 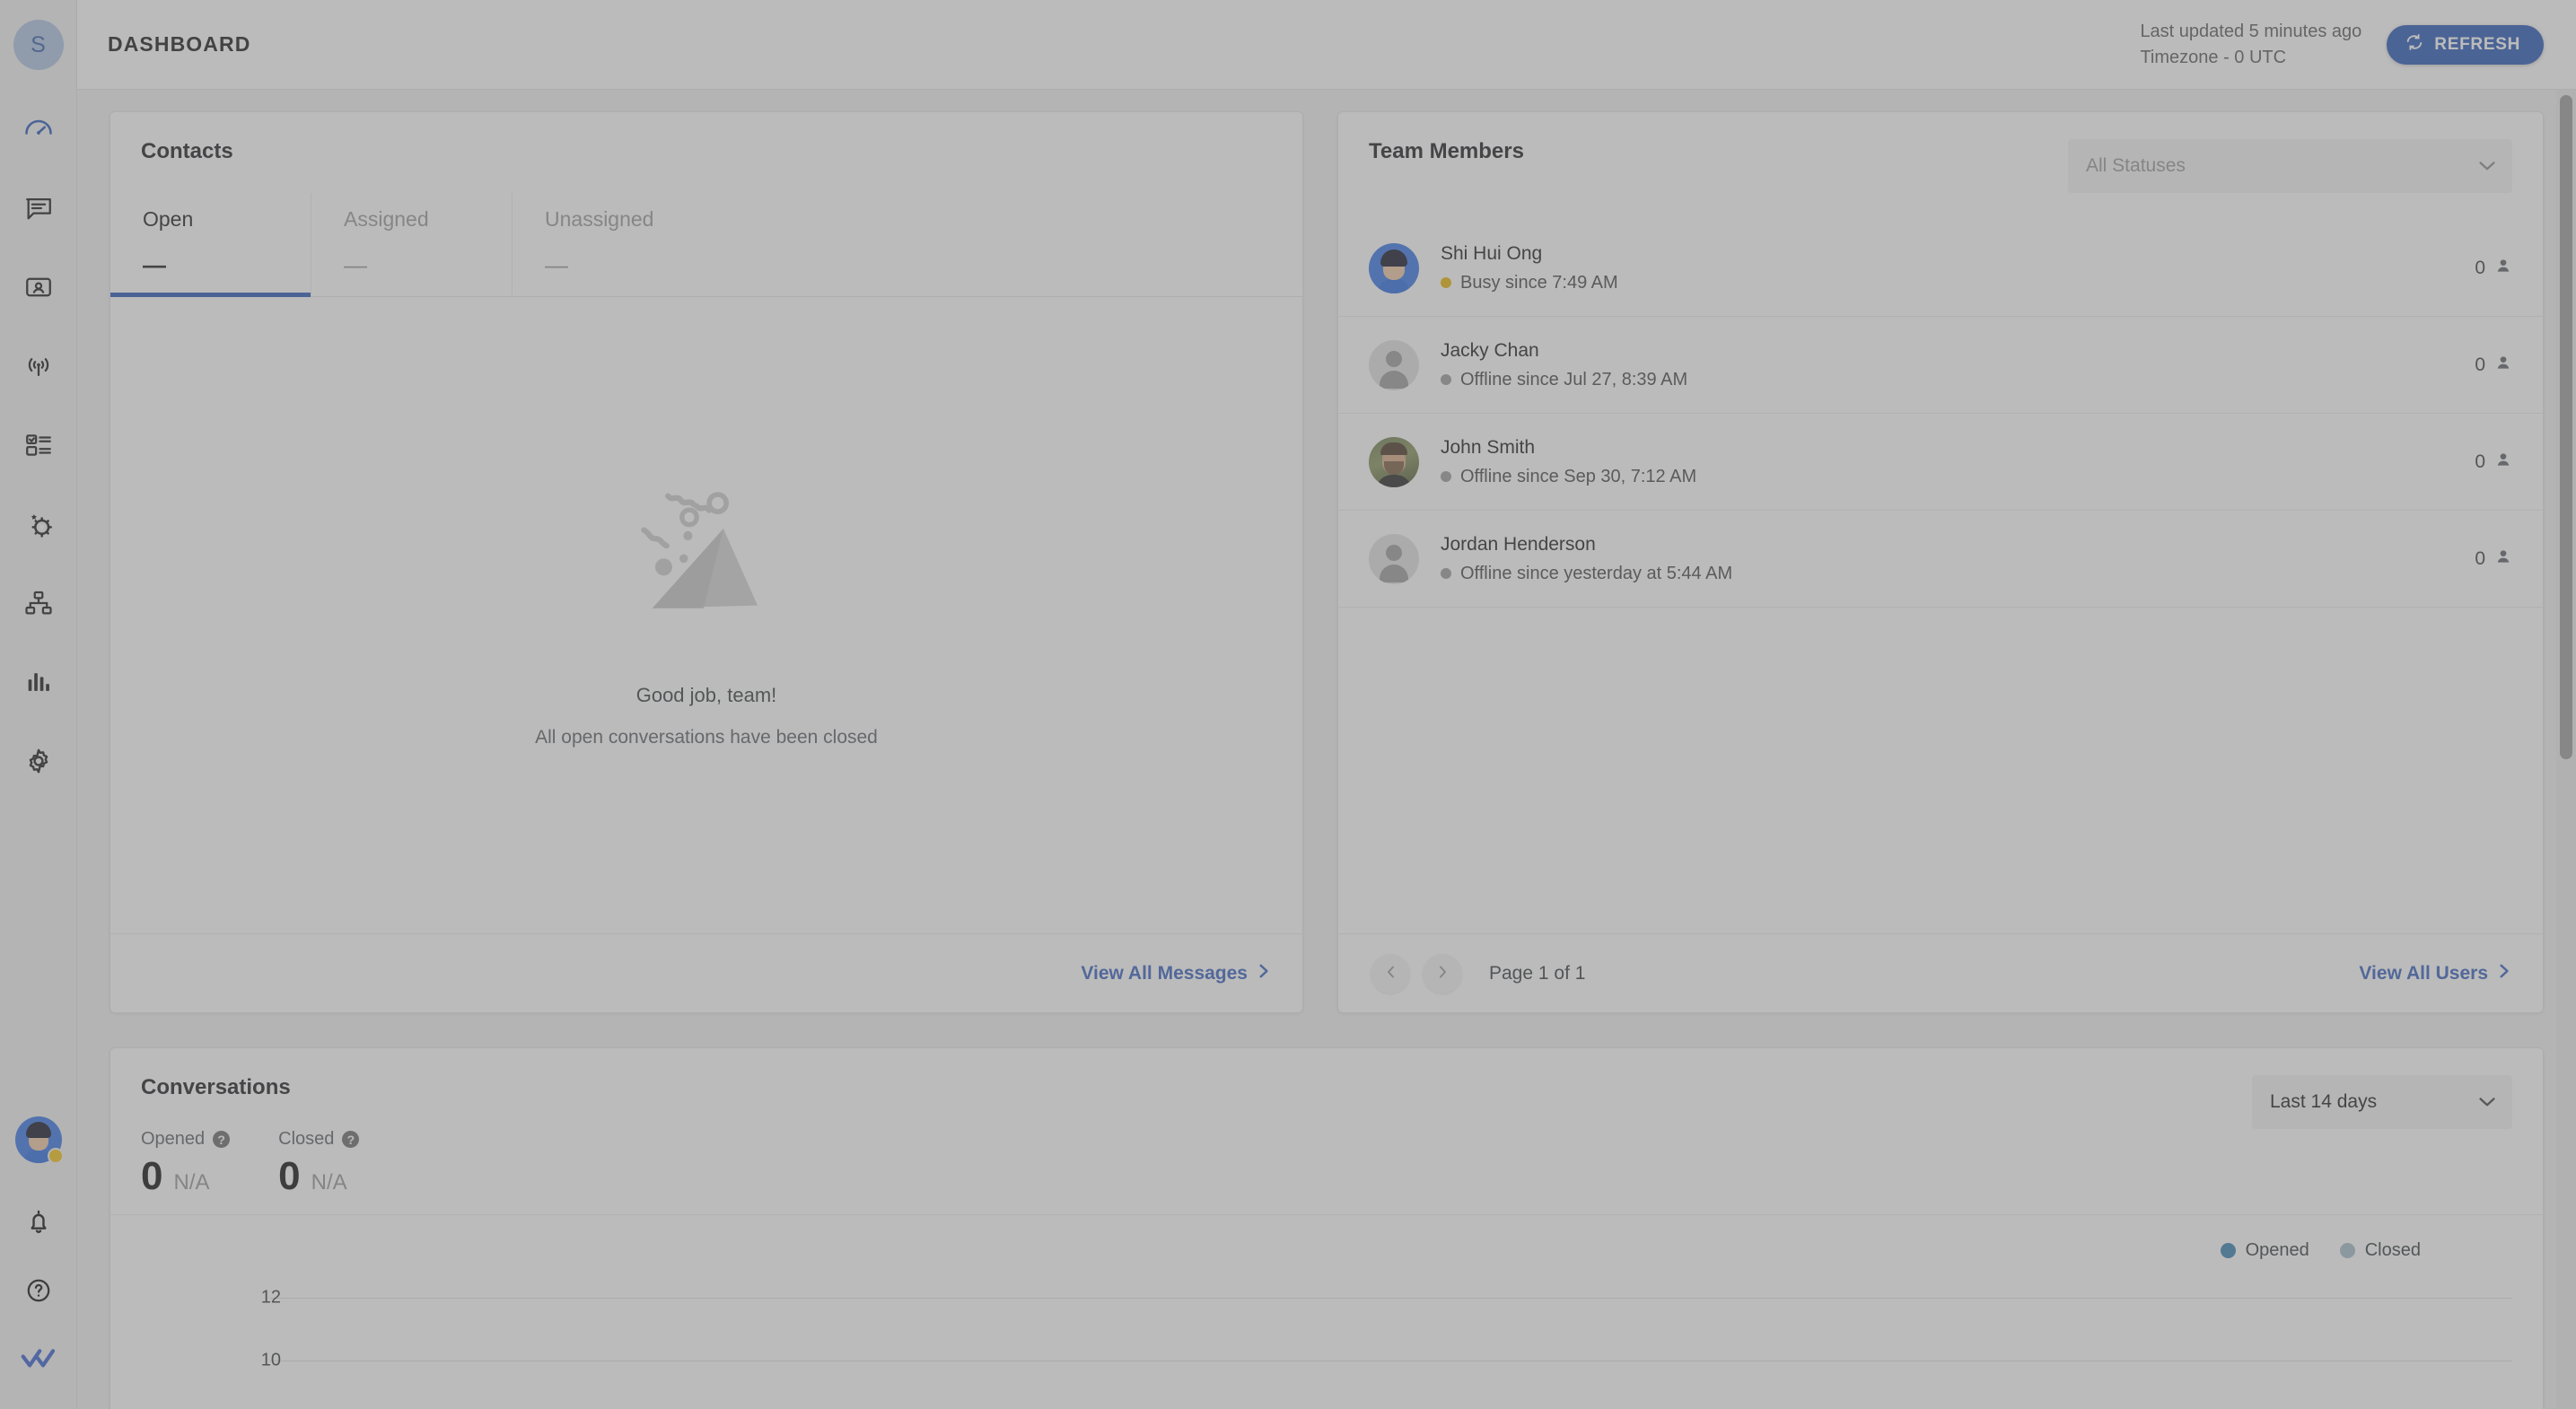 What do you see at coordinates (2477, 44) in the screenshot?
I see `refresh-button-label: REFRESH` at bounding box center [2477, 44].